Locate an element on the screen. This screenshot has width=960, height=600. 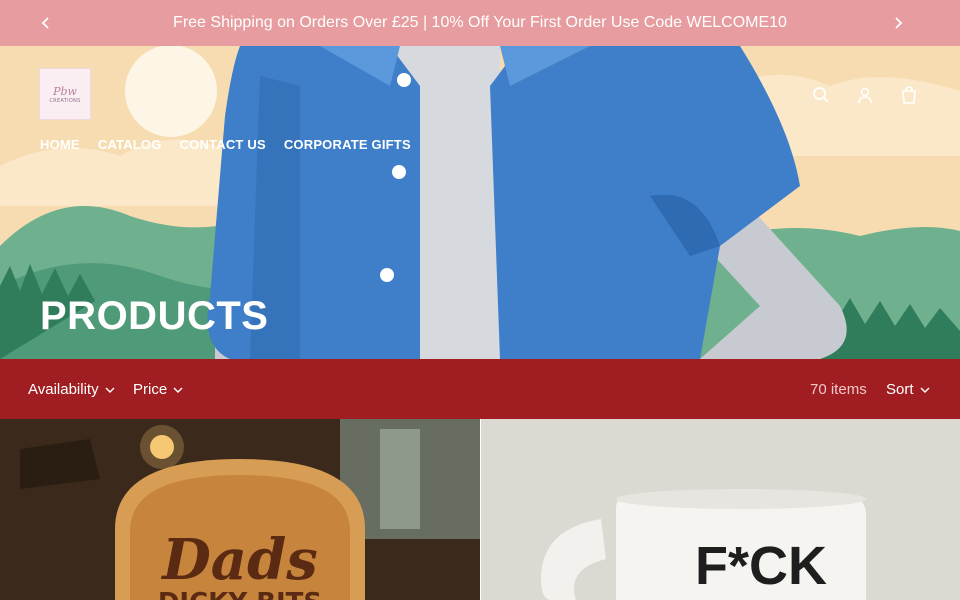
filter-bar: Availability Price 70 items Sort is located at coordinates (480, 389).